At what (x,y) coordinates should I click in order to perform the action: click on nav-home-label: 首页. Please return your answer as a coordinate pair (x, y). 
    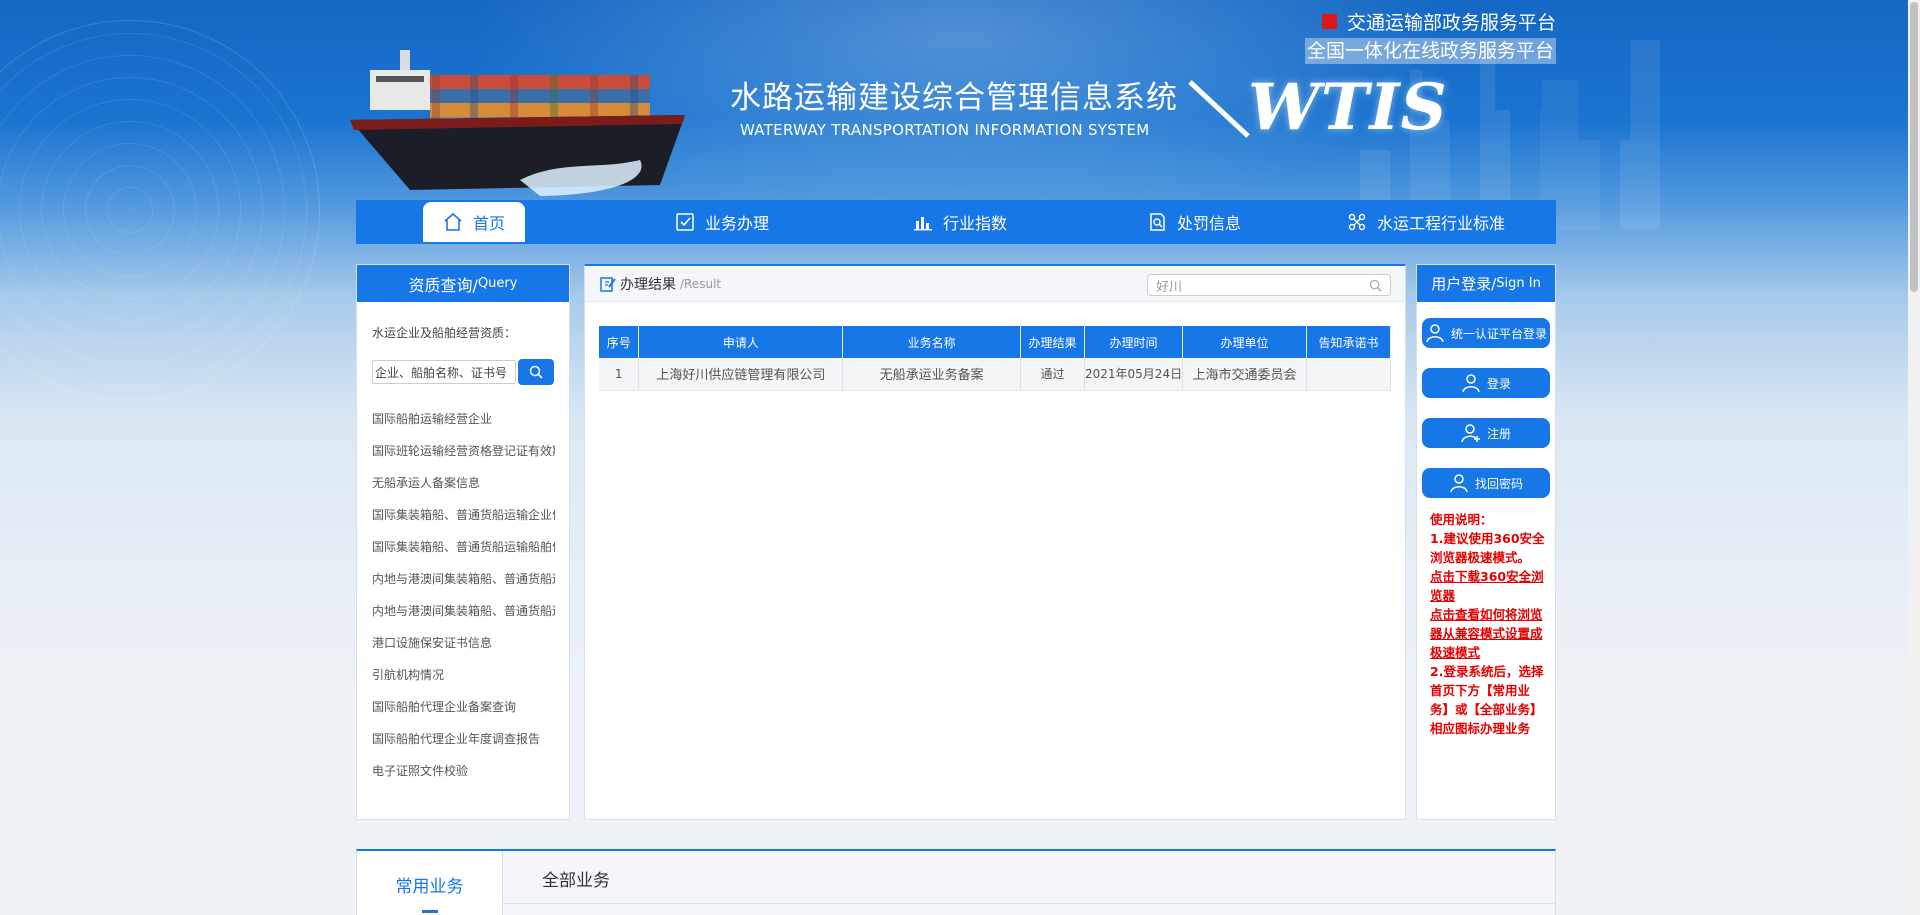
    Looking at the image, I should click on (488, 223).